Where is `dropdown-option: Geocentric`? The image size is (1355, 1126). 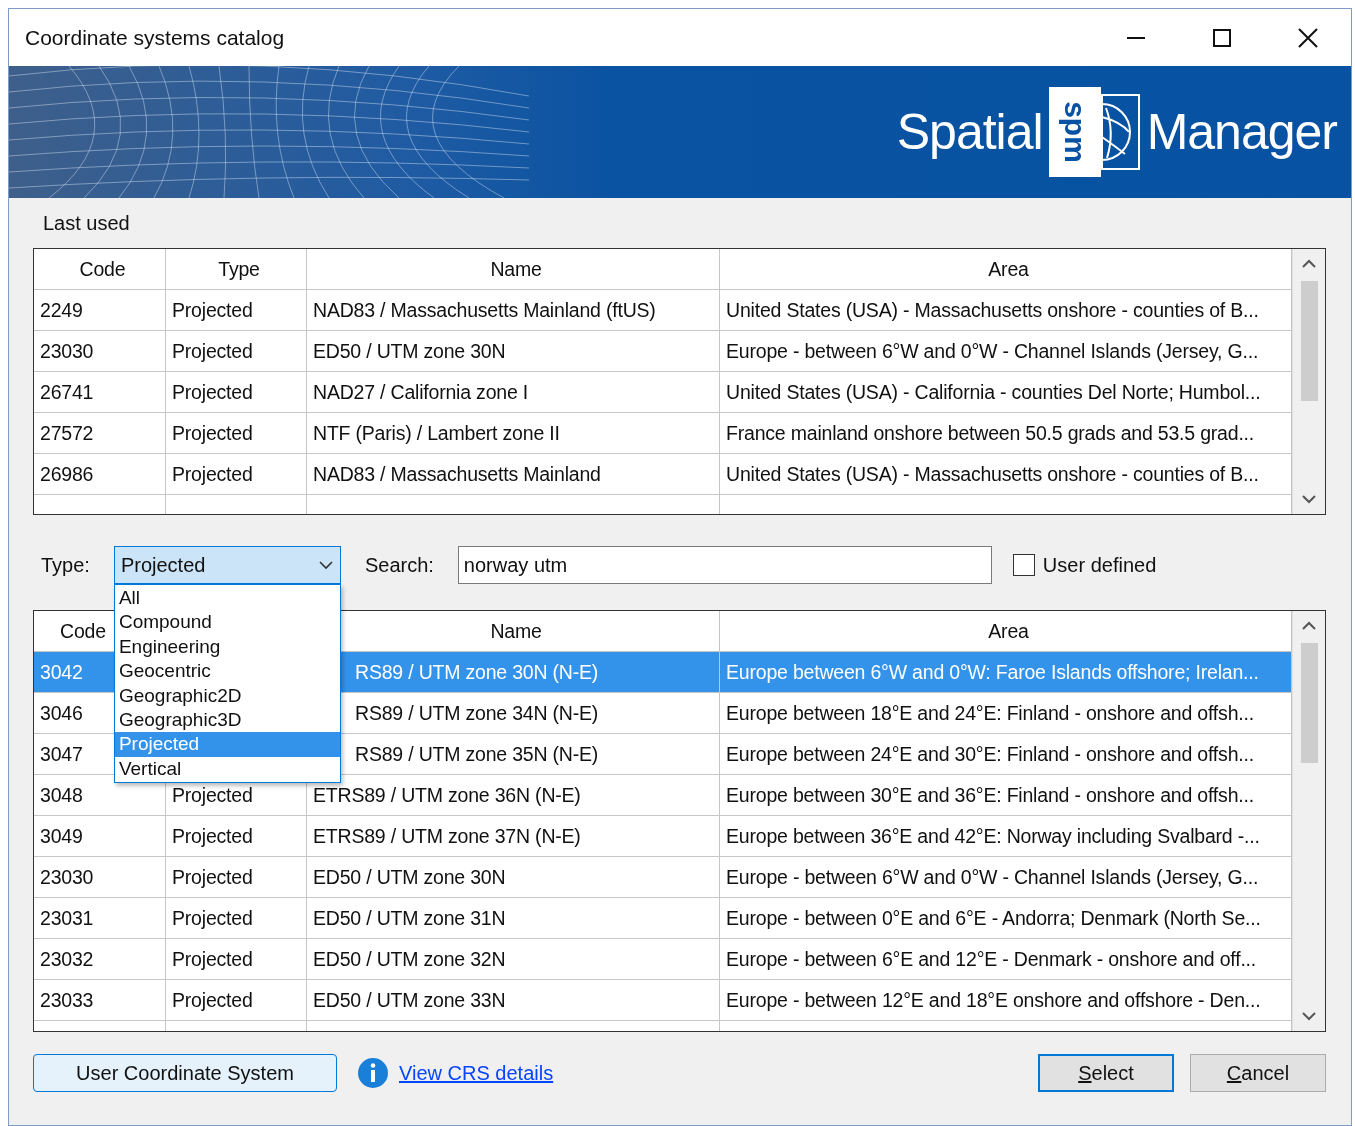
dropdown-option: Geocentric is located at coordinates (227, 671).